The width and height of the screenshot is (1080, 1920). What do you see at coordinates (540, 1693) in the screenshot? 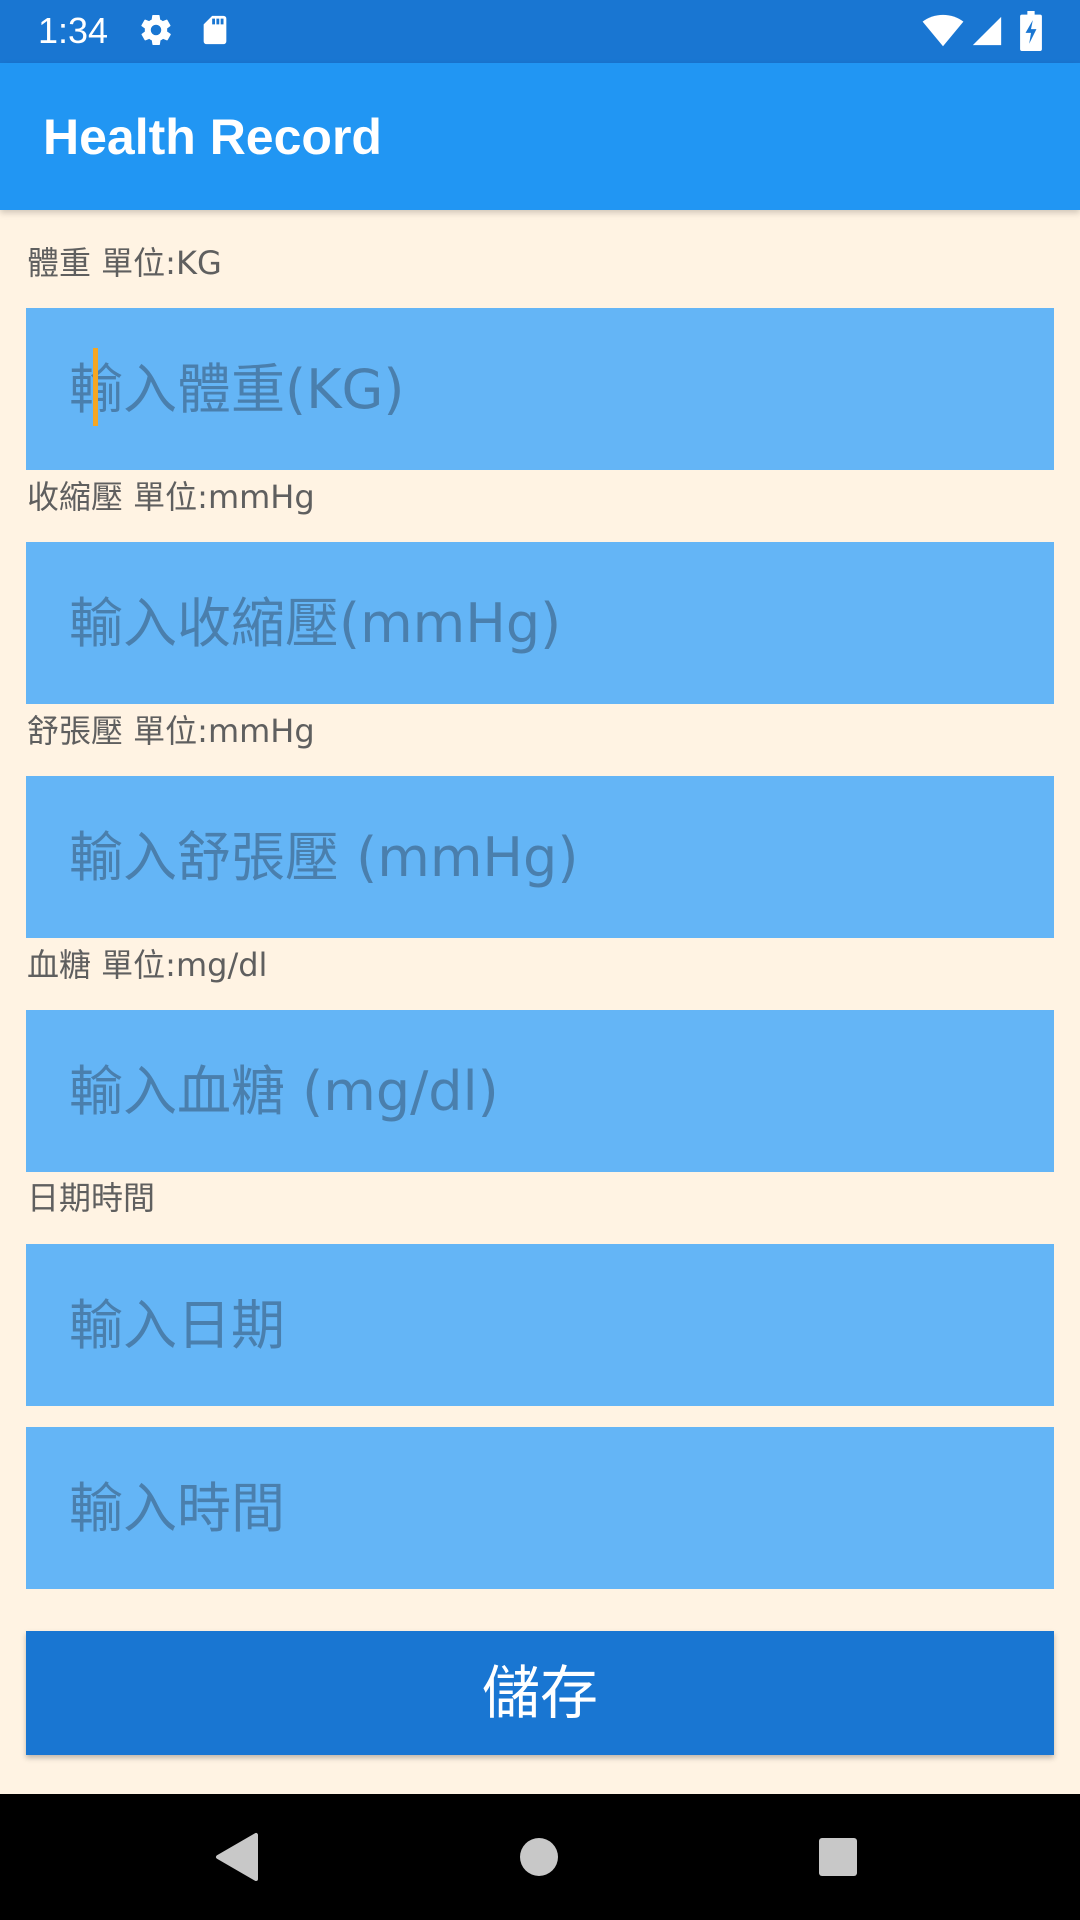
I see `save-button: 儲存` at bounding box center [540, 1693].